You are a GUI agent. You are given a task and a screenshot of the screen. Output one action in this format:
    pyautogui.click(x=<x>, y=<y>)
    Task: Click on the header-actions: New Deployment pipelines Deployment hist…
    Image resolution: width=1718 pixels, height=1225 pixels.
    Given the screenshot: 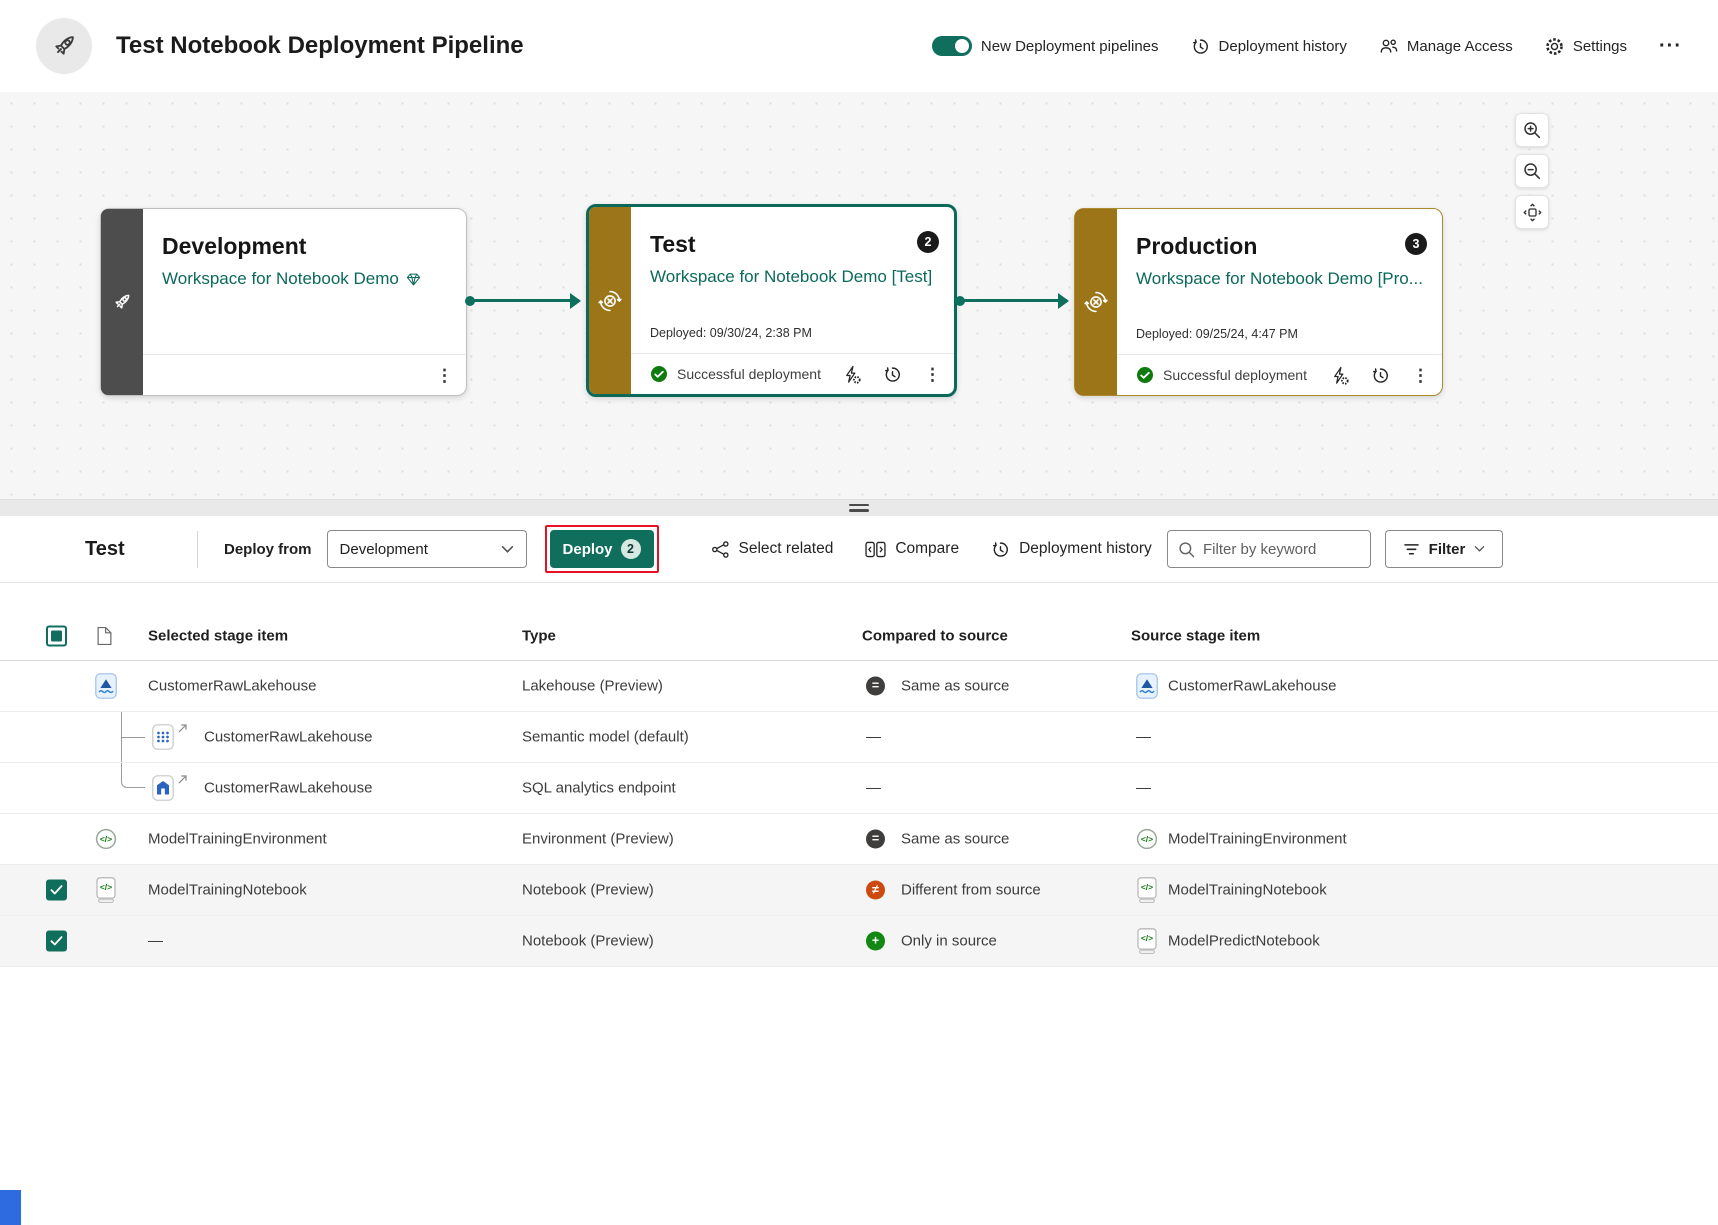 What is the action you would take?
    pyautogui.click(x=1306, y=46)
    